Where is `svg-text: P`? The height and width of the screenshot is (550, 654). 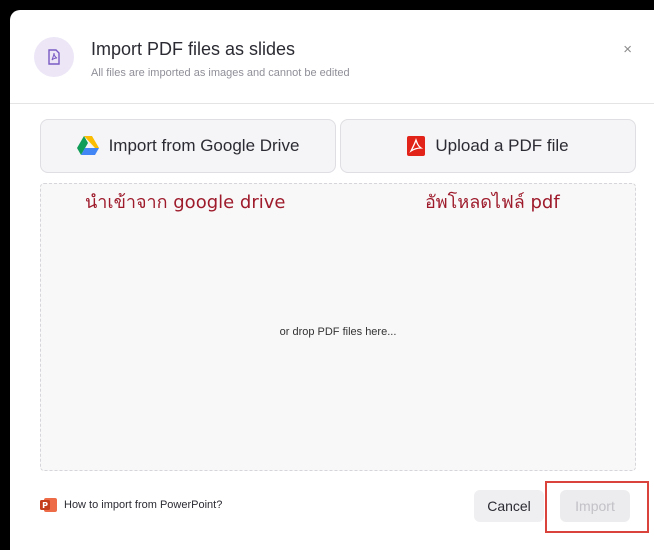
svg-text: P is located at coordinates (45, 505).